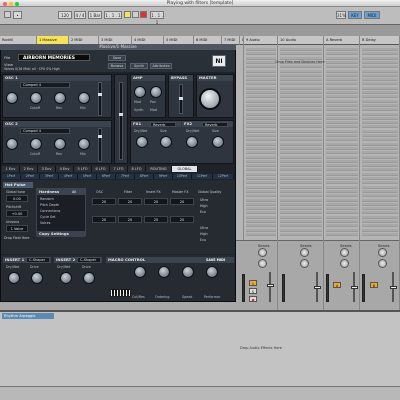  I want to click on mod-row: Voices, so click(45, 223).